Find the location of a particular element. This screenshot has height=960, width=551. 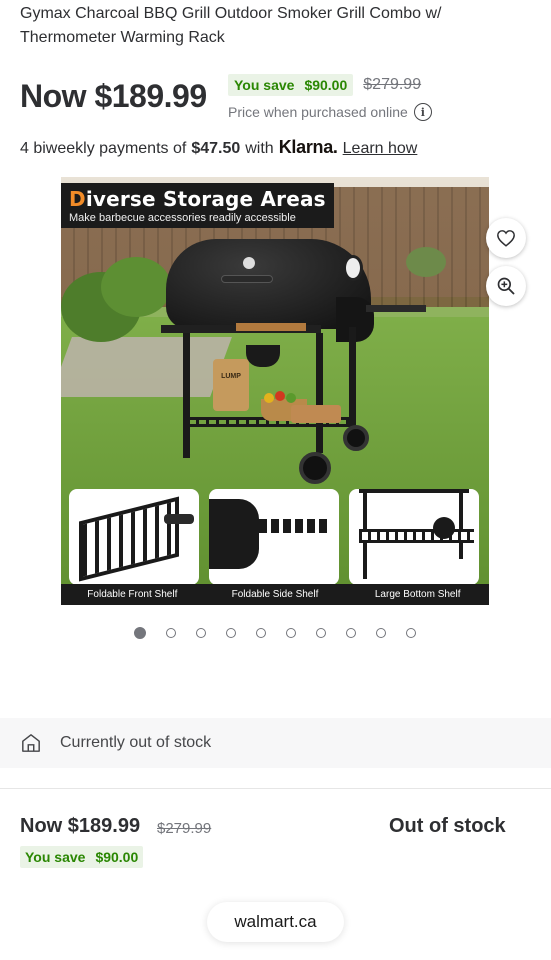

thermometer-icon is located at coordinates (249, 263).